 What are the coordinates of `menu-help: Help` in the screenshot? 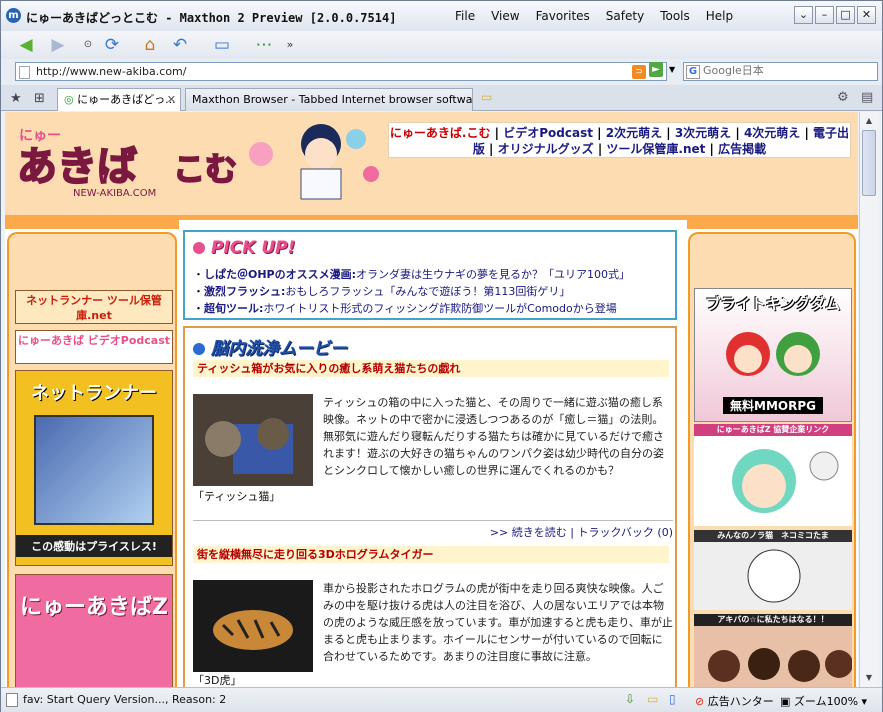 It's located at (719, 16).